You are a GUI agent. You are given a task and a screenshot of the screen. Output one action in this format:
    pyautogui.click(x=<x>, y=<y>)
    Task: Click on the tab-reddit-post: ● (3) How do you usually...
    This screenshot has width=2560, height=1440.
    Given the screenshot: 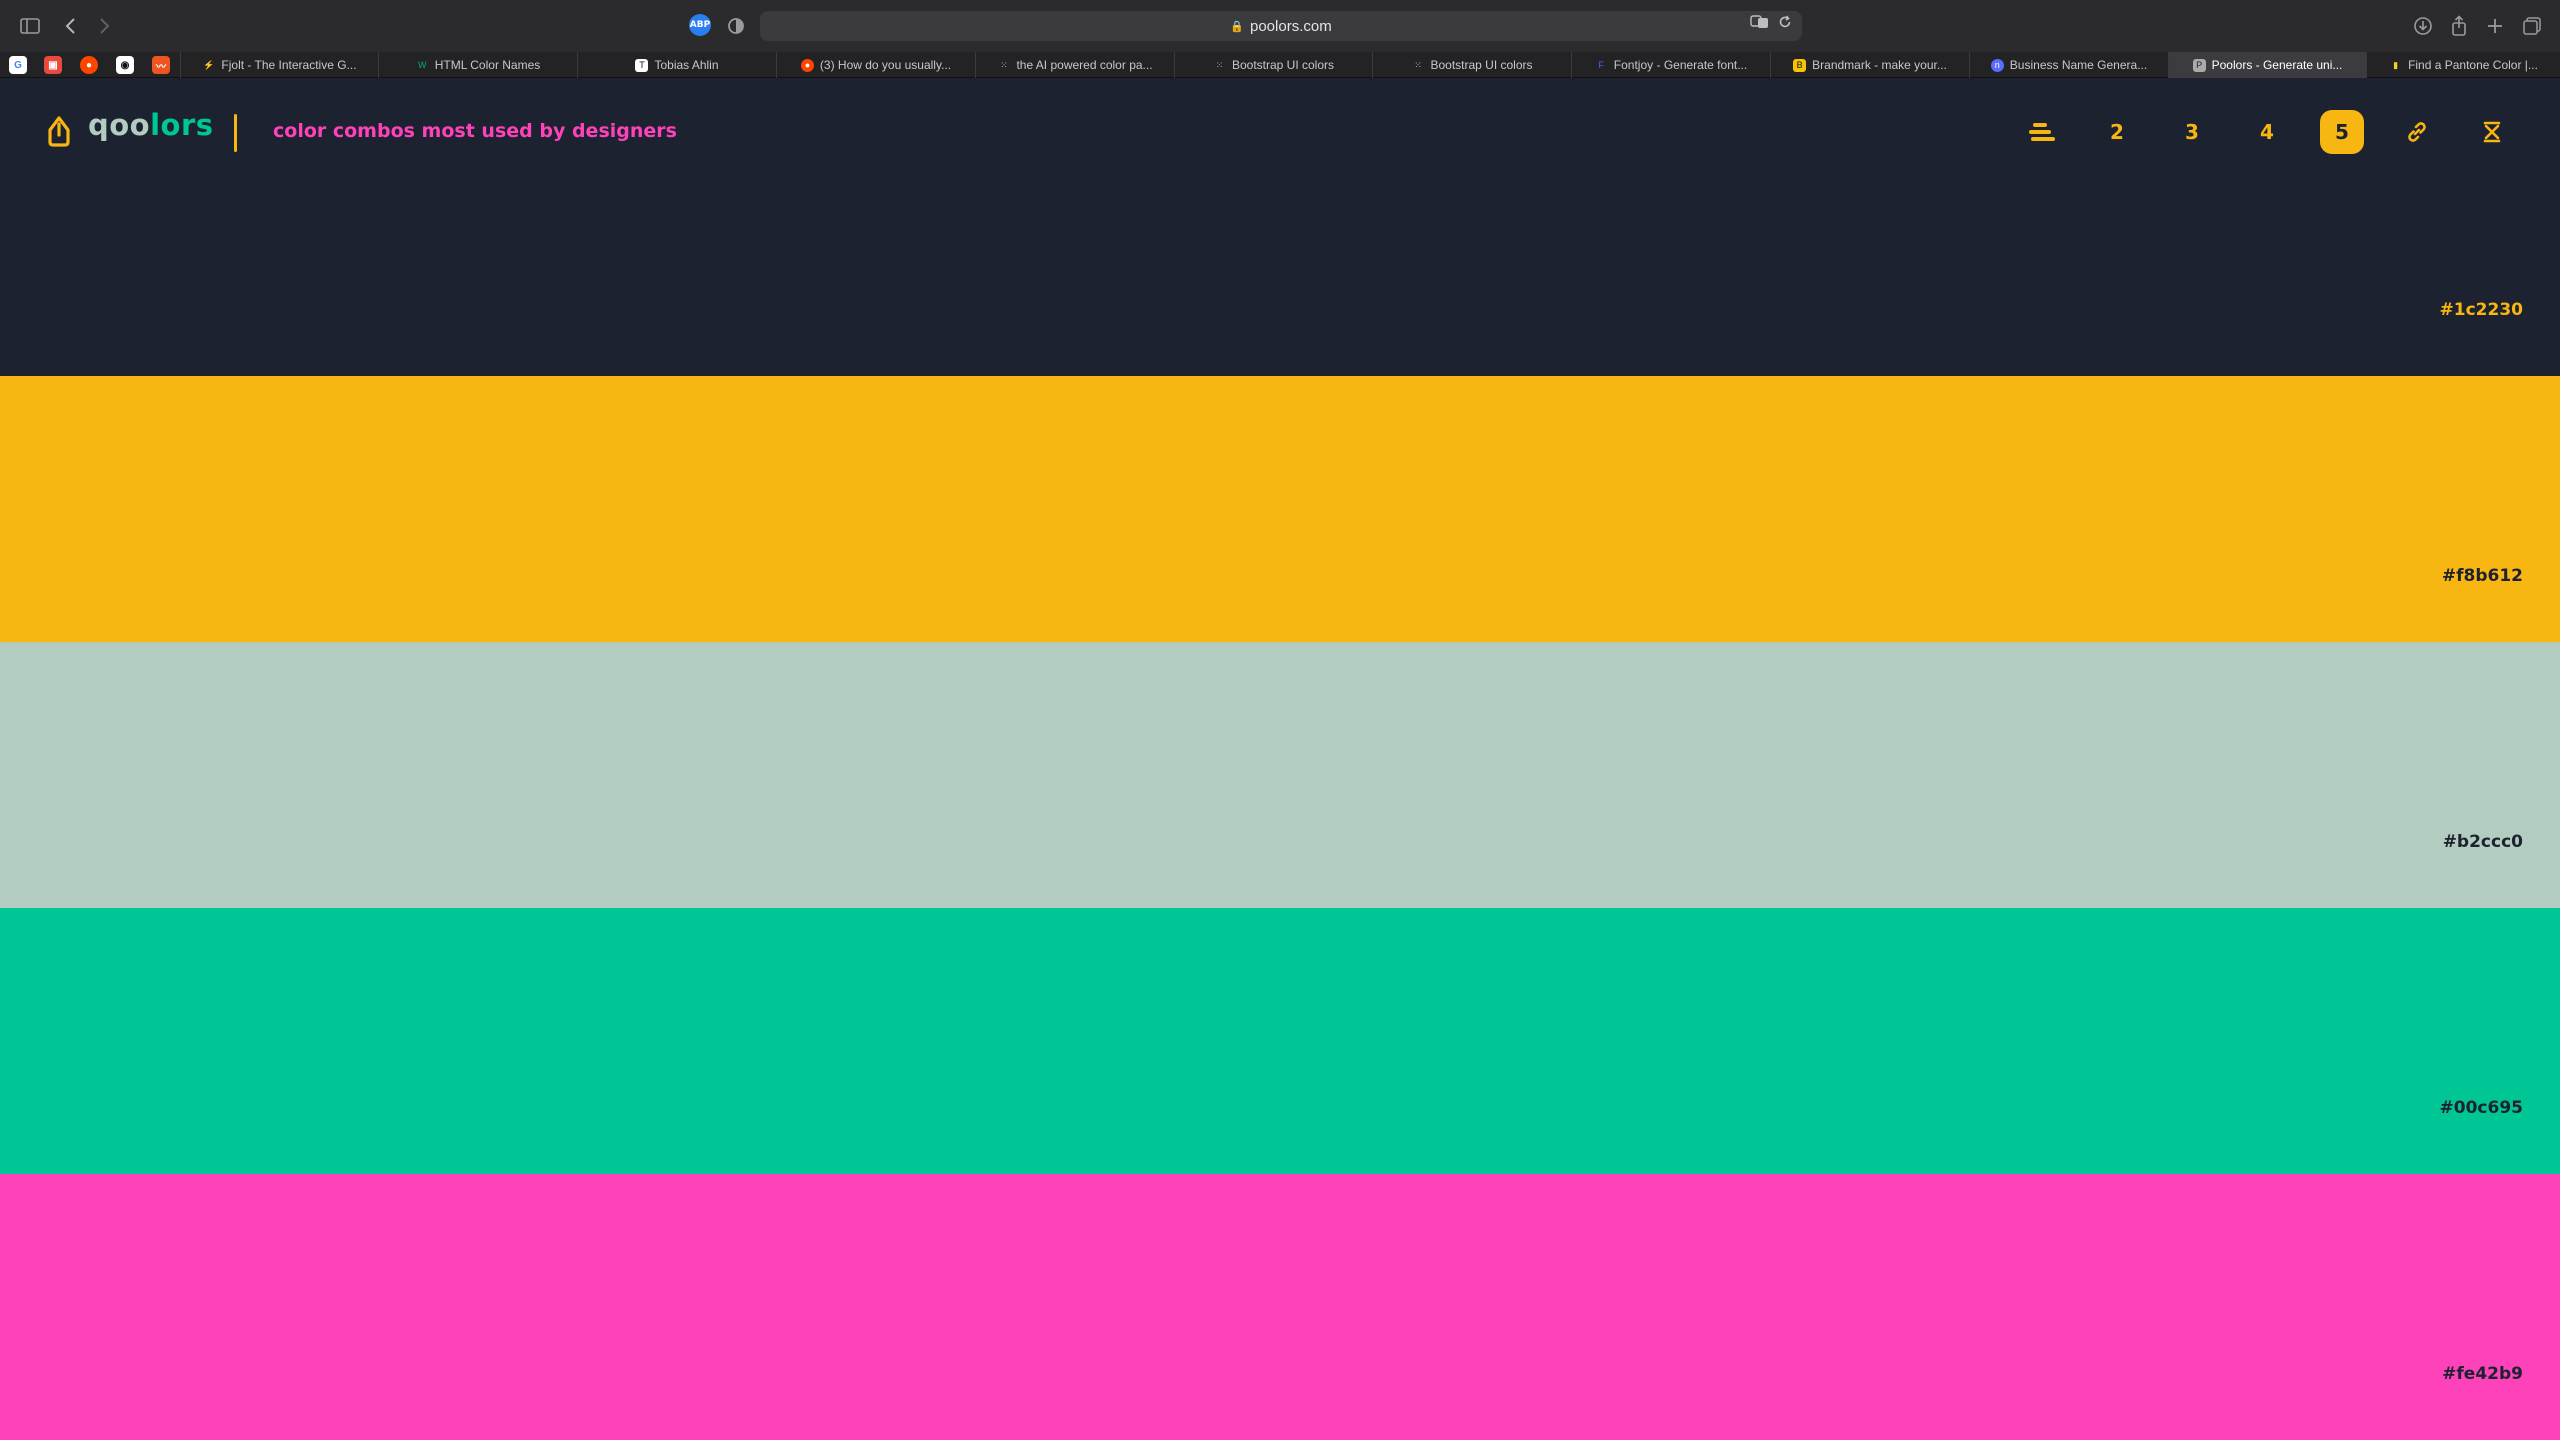 What is the action you would take?
    pyautogui.click(x=875, y=65)
    